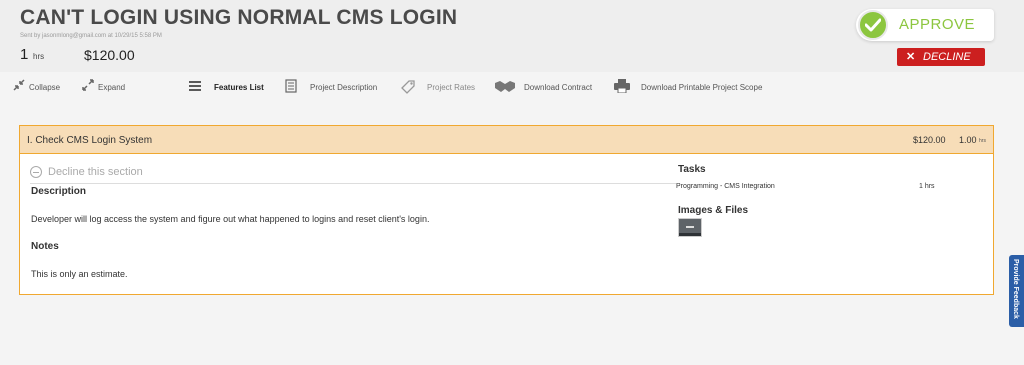  Describe the element at coordinates (45, 246) in the screenshot. I see `notes-heading: Notes` at that location.